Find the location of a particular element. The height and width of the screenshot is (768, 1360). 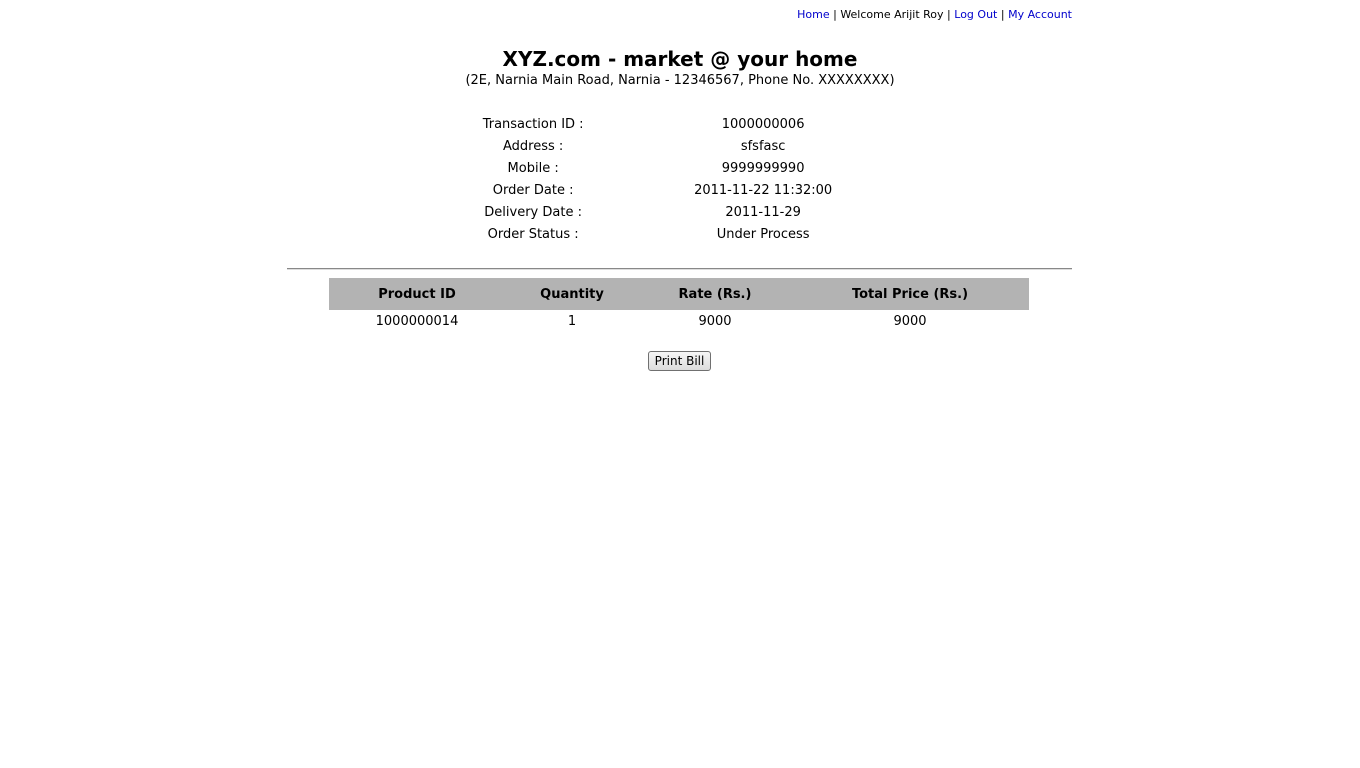

table-row: 1000000014 1 9000 9000 is located at coordinates (679, 321).